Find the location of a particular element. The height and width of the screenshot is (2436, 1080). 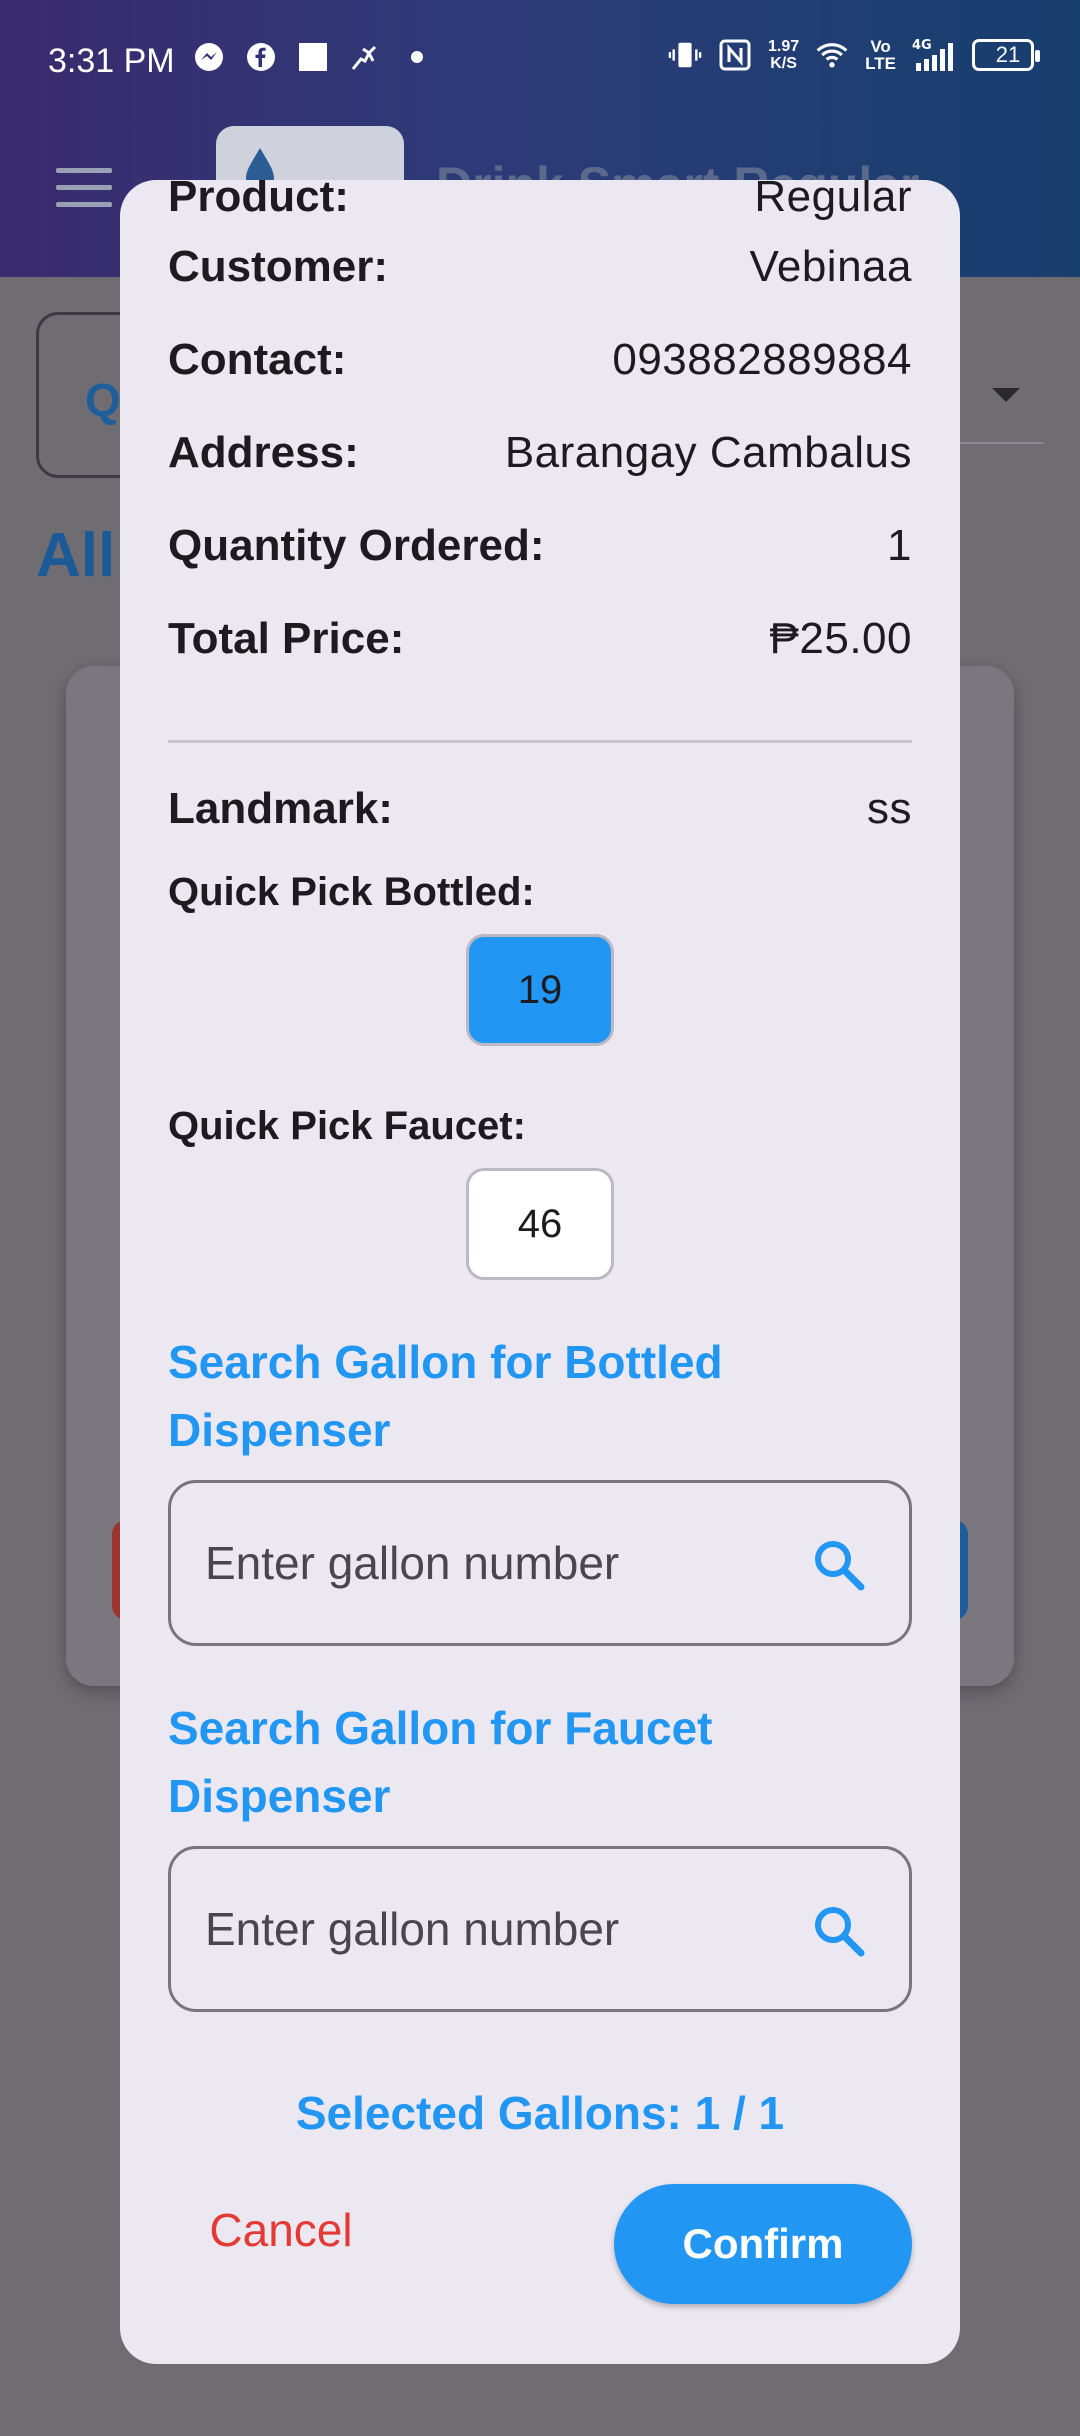

cancel-button: Cancel is located at coordinates (281, 2230).